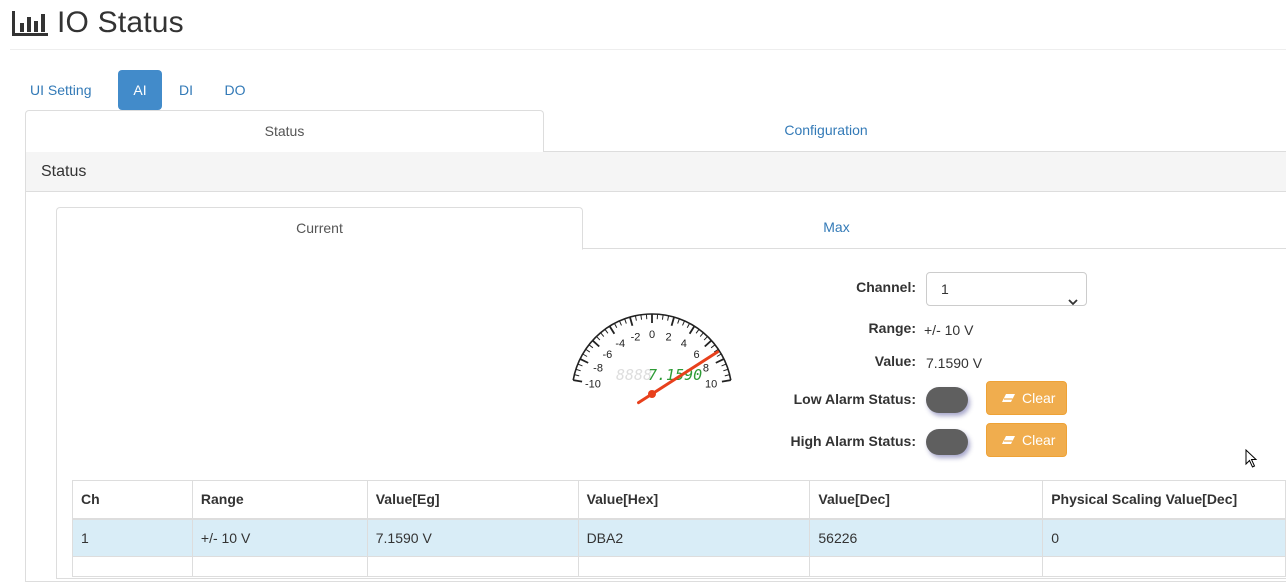 Image resolution: width=1286 pixels, height=582 pixels. I want to click on tab-ui-setting: UI Setting, so click(73, 90).